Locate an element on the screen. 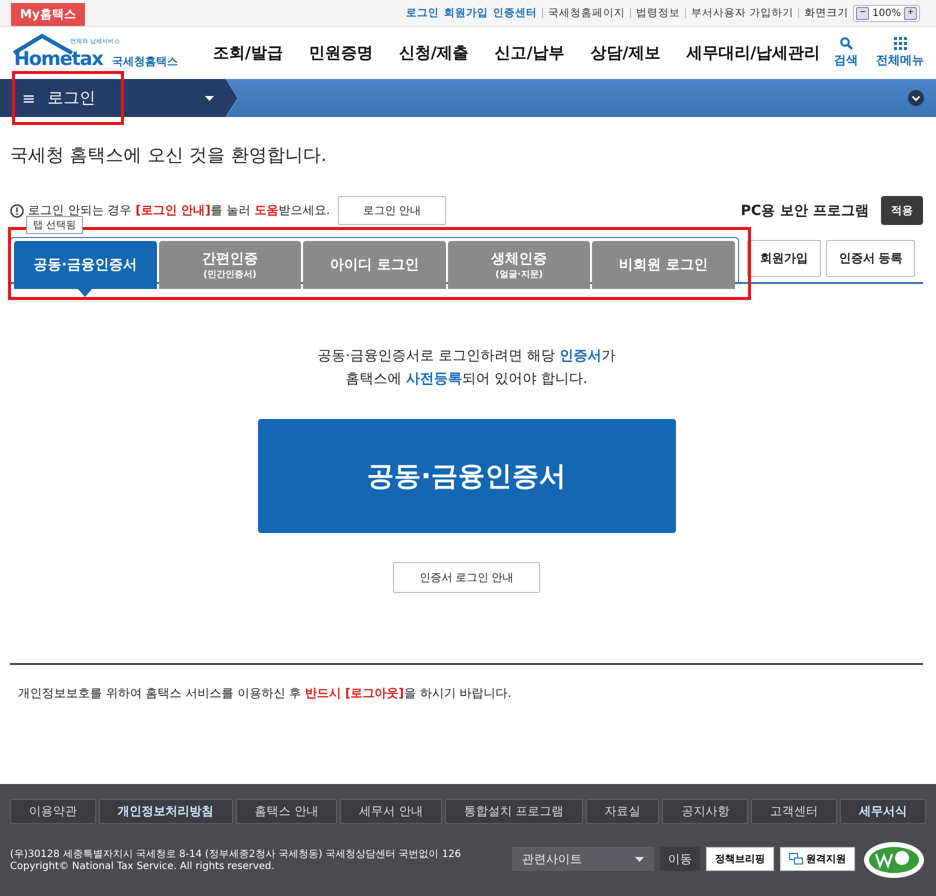  breadcrumb-arrow-icon is located at coordinates (233, 98).